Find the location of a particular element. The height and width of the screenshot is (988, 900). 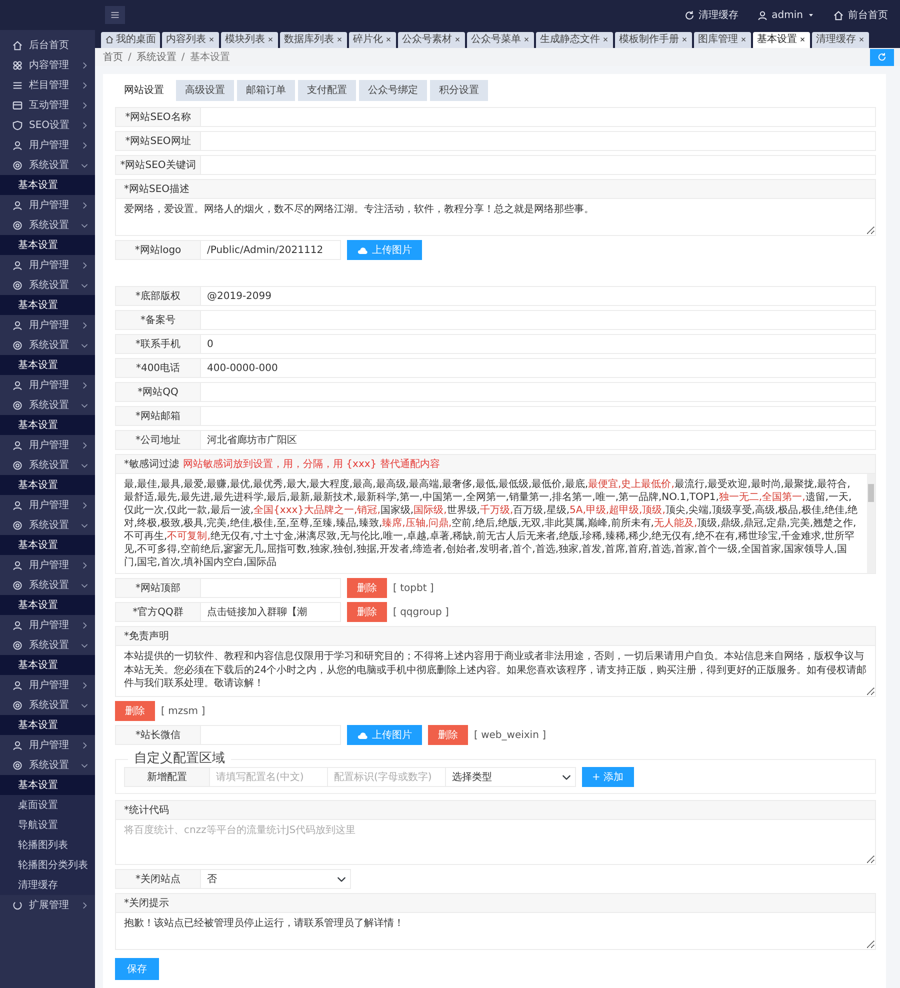

tab: 数据库列表 is located at coordinates (313, 40).